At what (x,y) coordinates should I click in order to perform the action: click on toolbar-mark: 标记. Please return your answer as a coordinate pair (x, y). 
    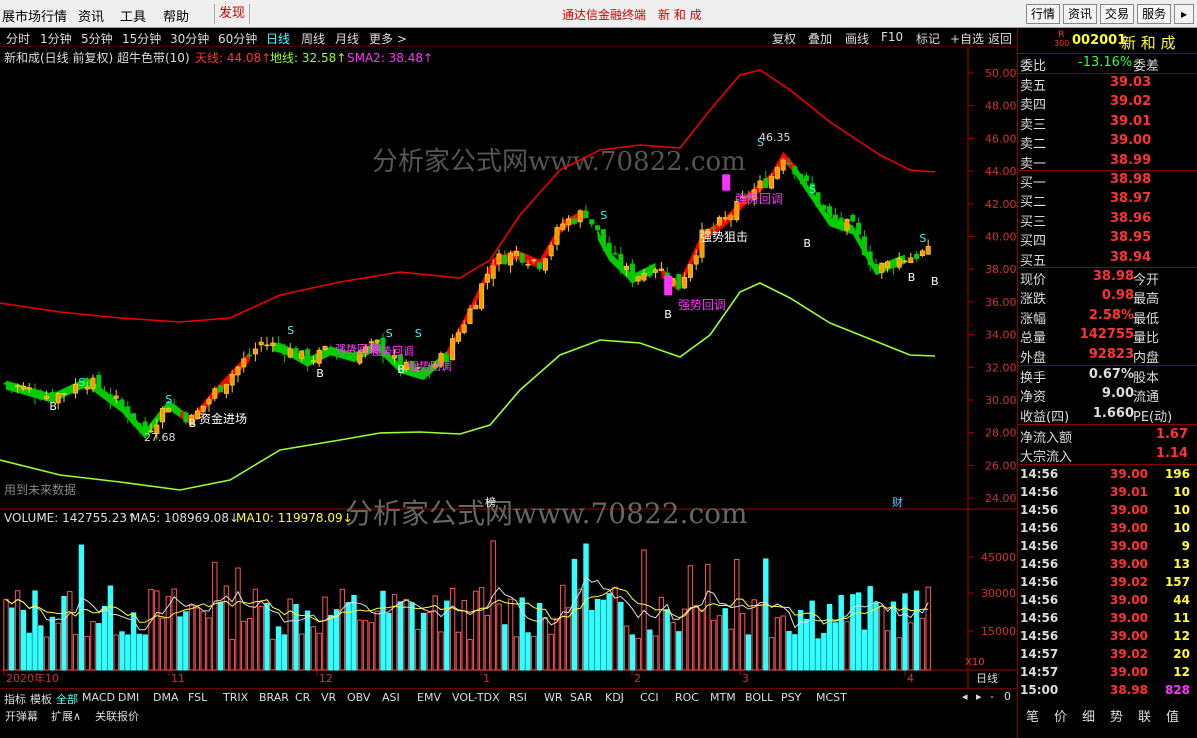
    Looking at the image, I should click on (928, 38).